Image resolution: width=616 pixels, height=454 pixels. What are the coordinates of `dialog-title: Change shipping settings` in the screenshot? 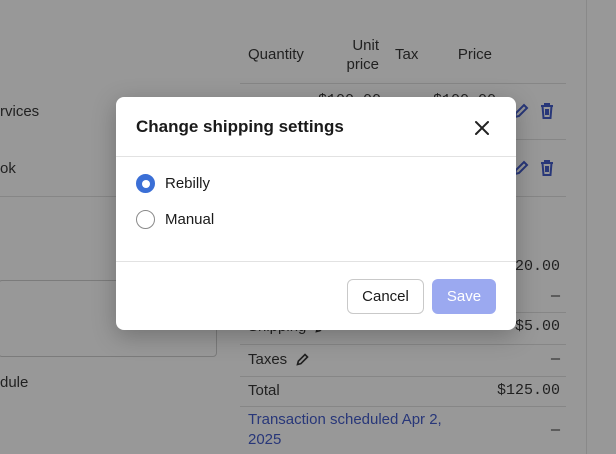 It's located at (240, 126).